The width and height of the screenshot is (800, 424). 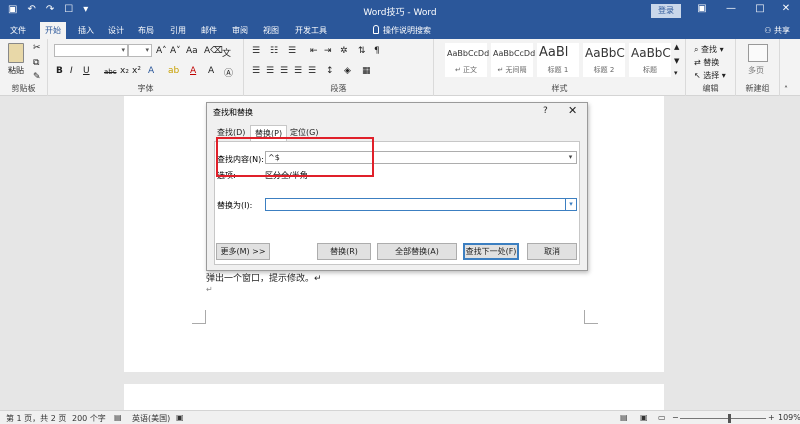 I want to click on change-case-icon: Aa, so click(x=192, y=51).